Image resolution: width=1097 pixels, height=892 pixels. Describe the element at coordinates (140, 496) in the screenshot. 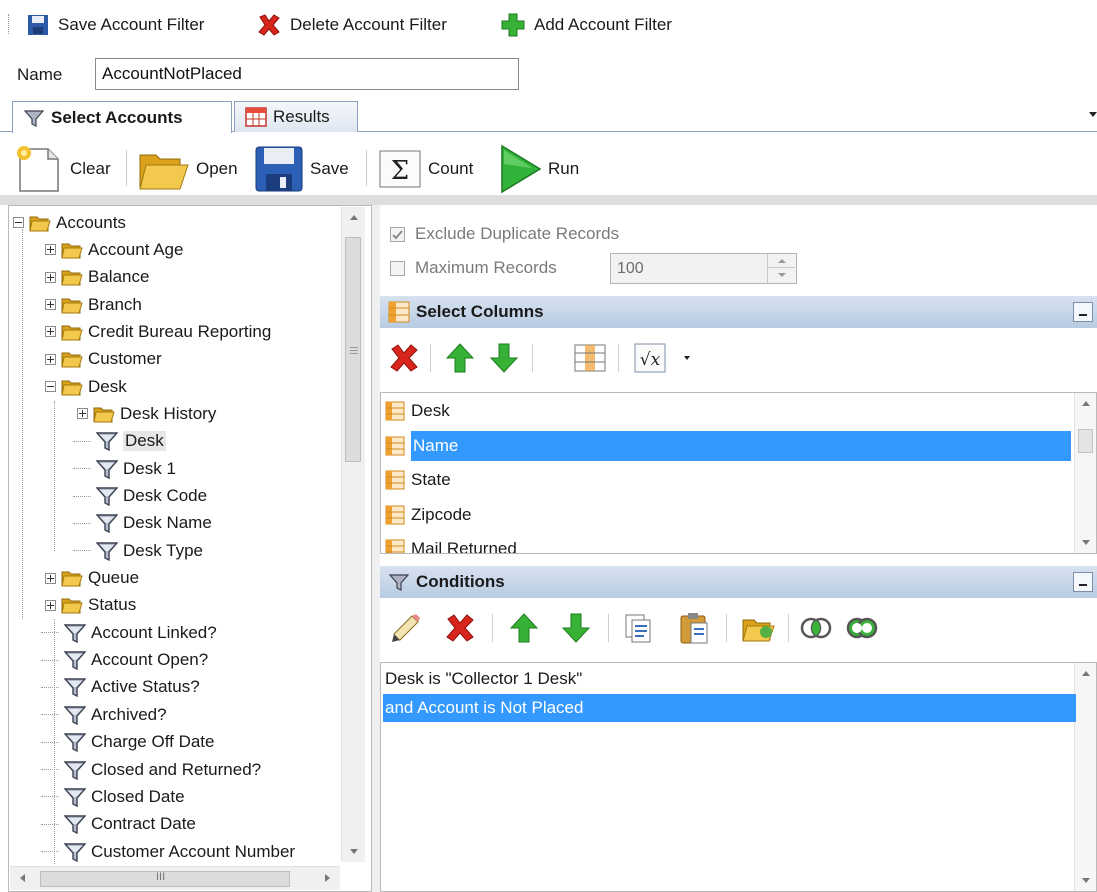

I see `tree-item: Desk Code` at that location.